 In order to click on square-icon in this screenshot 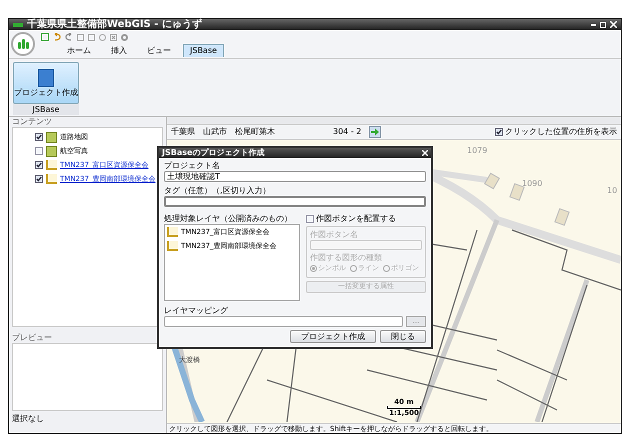, I will do `click(80, 37)`.